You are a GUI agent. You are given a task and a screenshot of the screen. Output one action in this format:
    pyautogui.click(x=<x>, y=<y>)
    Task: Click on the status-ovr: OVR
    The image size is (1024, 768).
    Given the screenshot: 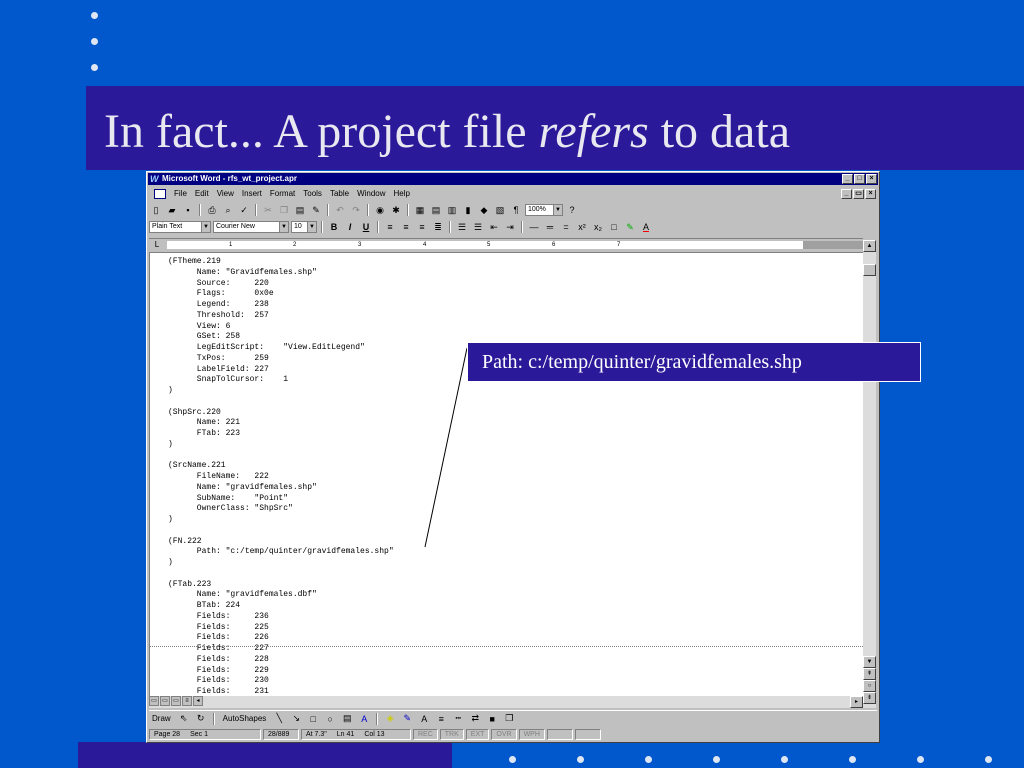 What is the action you would take?
    pyautogui.click(x=504, y=734)
    